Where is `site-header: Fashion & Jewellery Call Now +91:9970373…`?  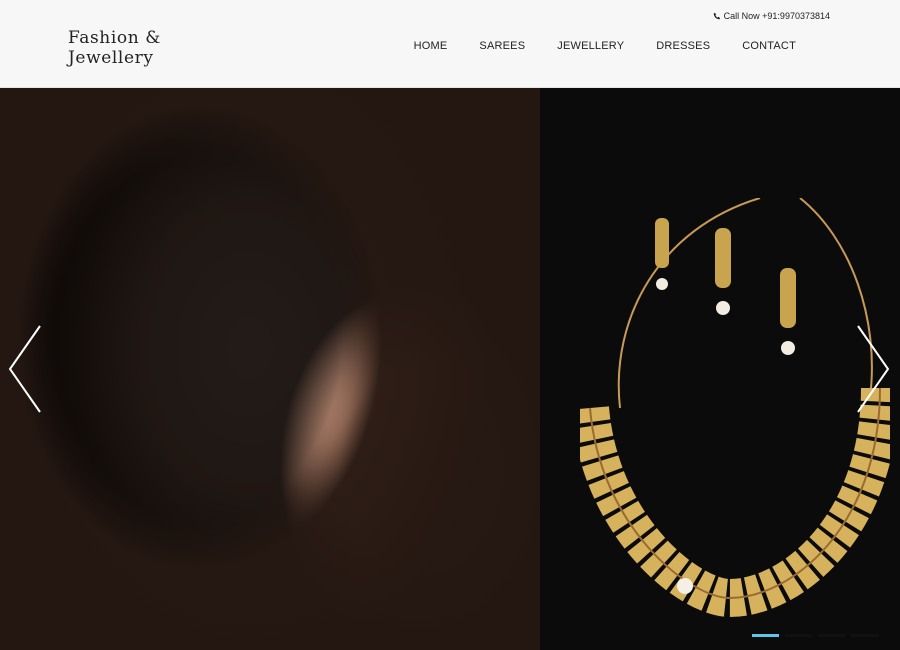 site-header: Fashion & Jewellery Call Now +91:9970373… is located at coordinates (450, 44).